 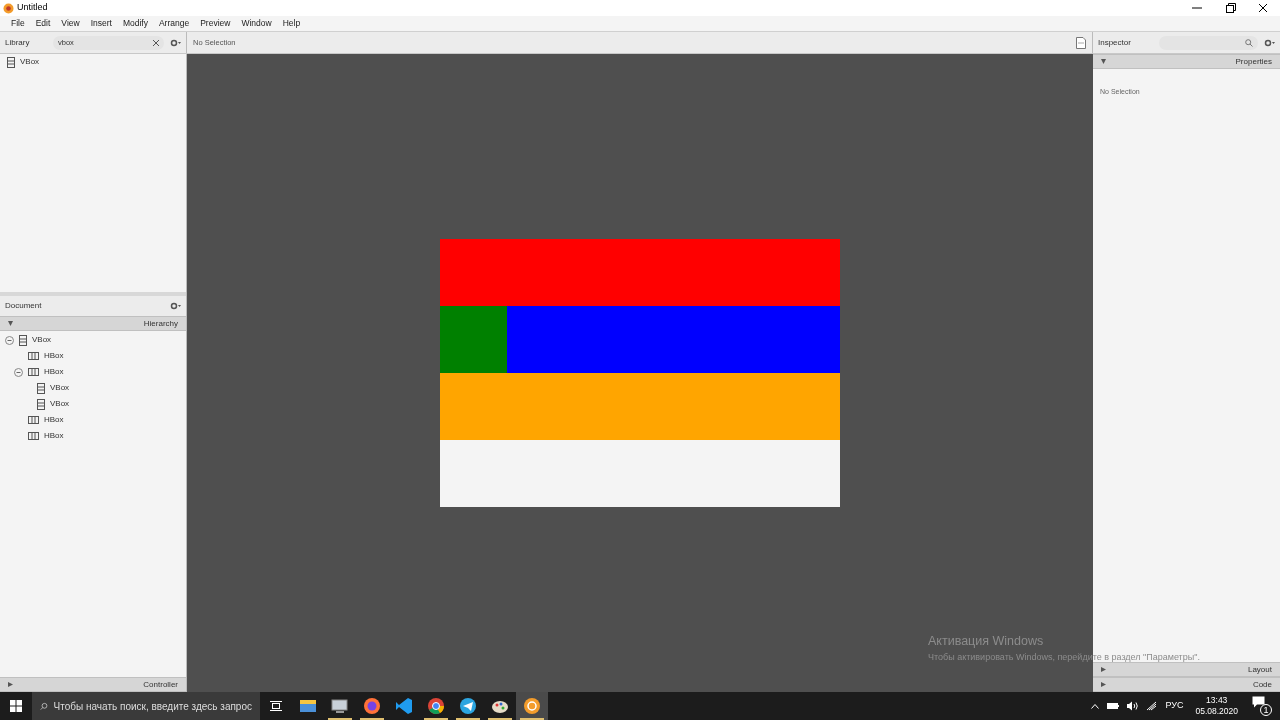 I want to click on taskbar-search-field: Чтобы начать поиск, введите здесь запрос, so click(x=146, y=706).